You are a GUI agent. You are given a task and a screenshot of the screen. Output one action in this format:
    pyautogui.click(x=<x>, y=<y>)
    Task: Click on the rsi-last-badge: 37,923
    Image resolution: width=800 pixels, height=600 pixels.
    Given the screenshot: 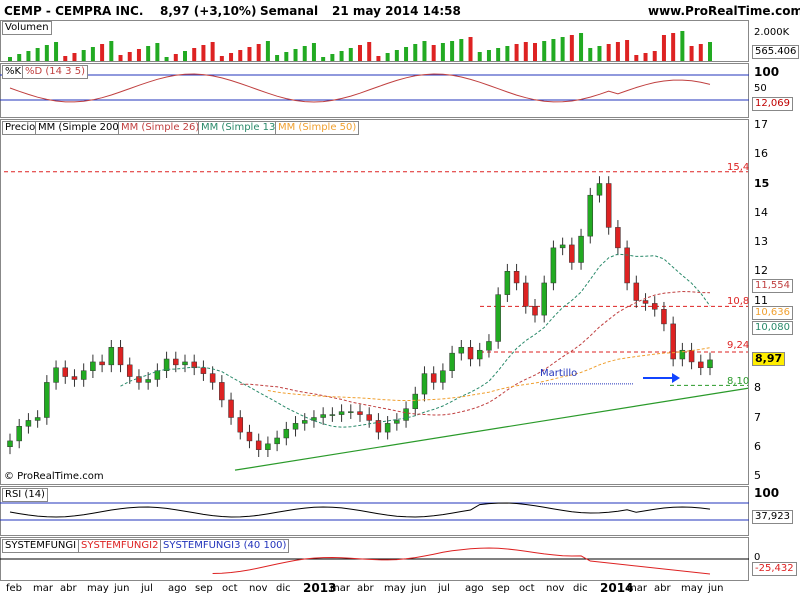 What is the action you would take?
    pyautogui.click(x=772, y=517)
    